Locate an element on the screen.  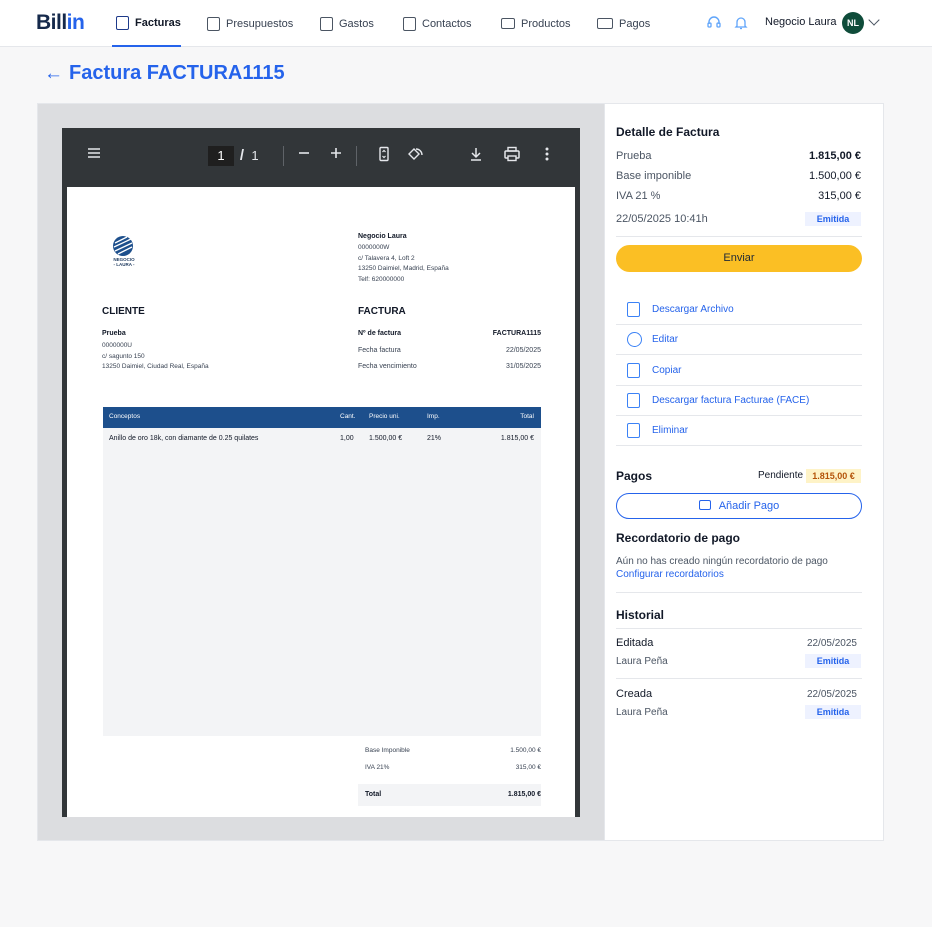
history-date: 22/05/2025 is located at coordinates (831, 643).